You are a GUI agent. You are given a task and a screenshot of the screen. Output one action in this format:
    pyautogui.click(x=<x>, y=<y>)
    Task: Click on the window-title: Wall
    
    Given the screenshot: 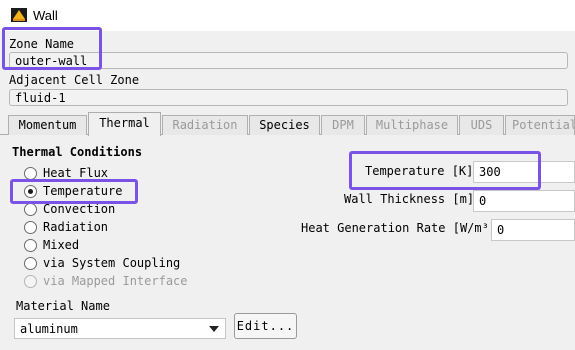 What is the action you would take?
    pyautogui.click(x=45, y=15)
    